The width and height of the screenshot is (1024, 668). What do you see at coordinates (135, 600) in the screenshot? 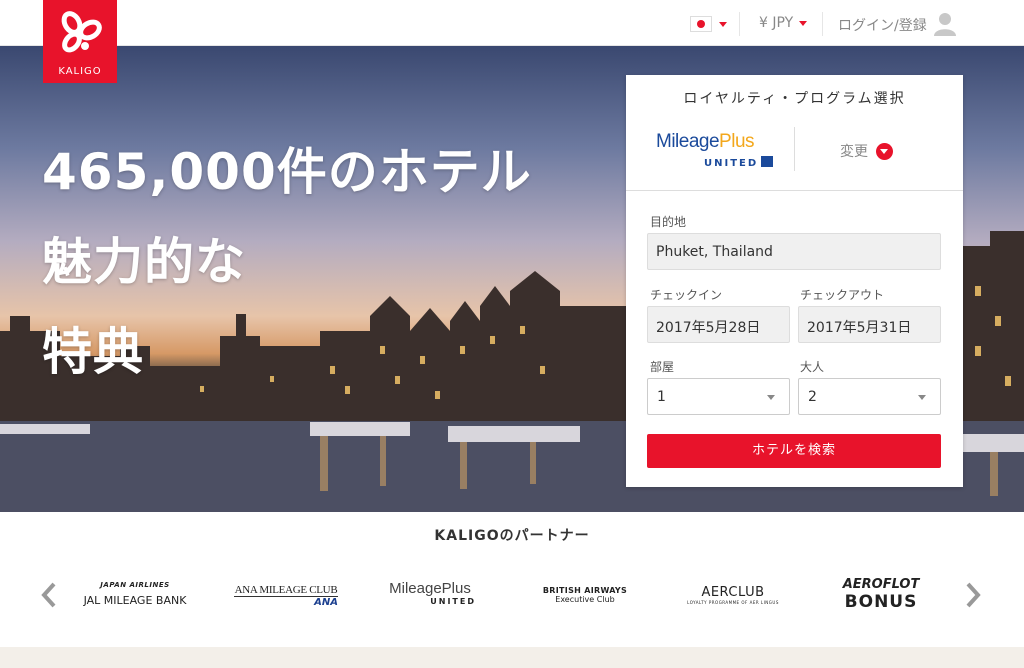
I see `jal-logo-bottom: JAL MILEAGE BANK` at bounding box center [135, 600].